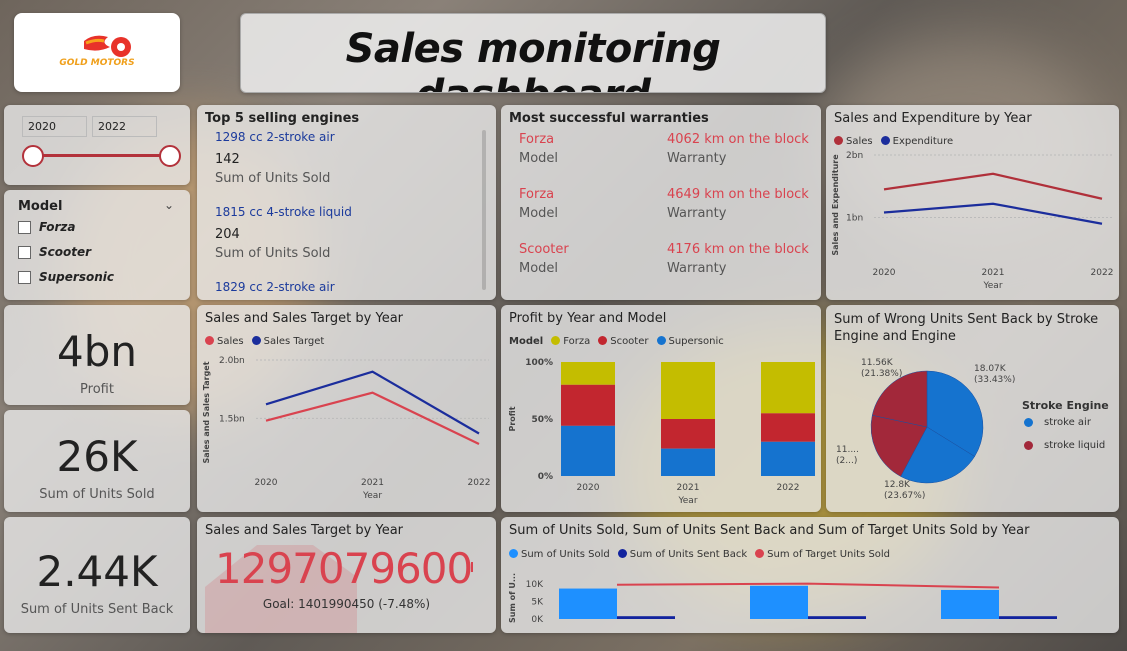 The image size is (1127, 651). Describe the element at coordinates (512, 418) in the screenshot. I see `y-axis-label: Profit` at that location.